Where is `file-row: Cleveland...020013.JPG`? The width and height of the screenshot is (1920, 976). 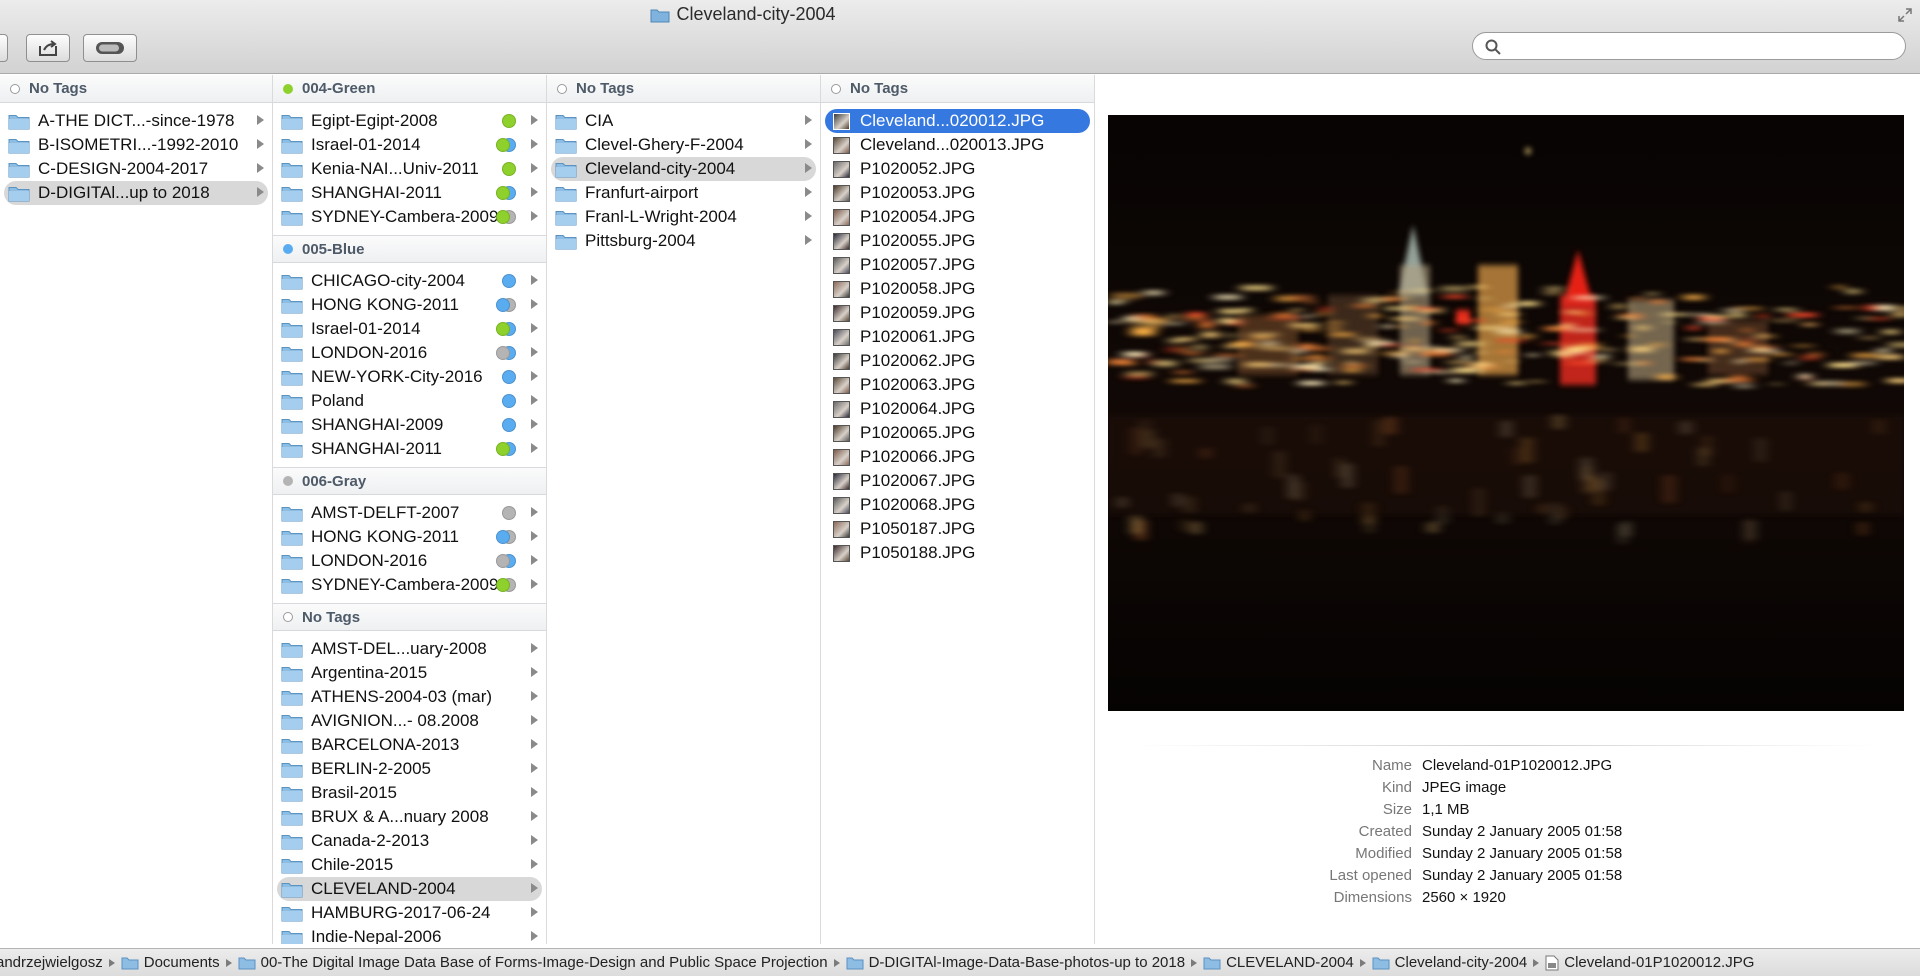 file-row: Cleveland...020013.JPG is located at coordinates (957, 145).